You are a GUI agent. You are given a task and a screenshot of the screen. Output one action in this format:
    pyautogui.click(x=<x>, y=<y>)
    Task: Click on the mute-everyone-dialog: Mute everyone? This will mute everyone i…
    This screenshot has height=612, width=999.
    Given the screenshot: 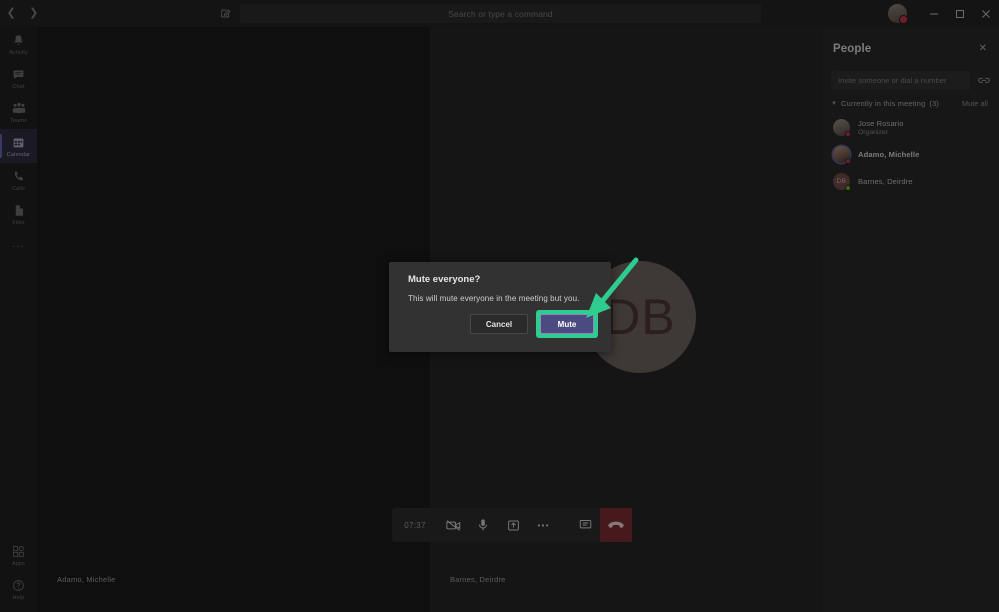 What is the action you would take?
    pyautogui.click(x=500, y=307)
    